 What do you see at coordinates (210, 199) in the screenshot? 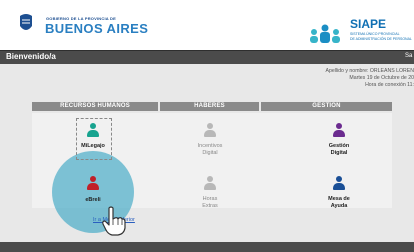
I see `menu-item-label: Horas` at bounding box center [210, 199].